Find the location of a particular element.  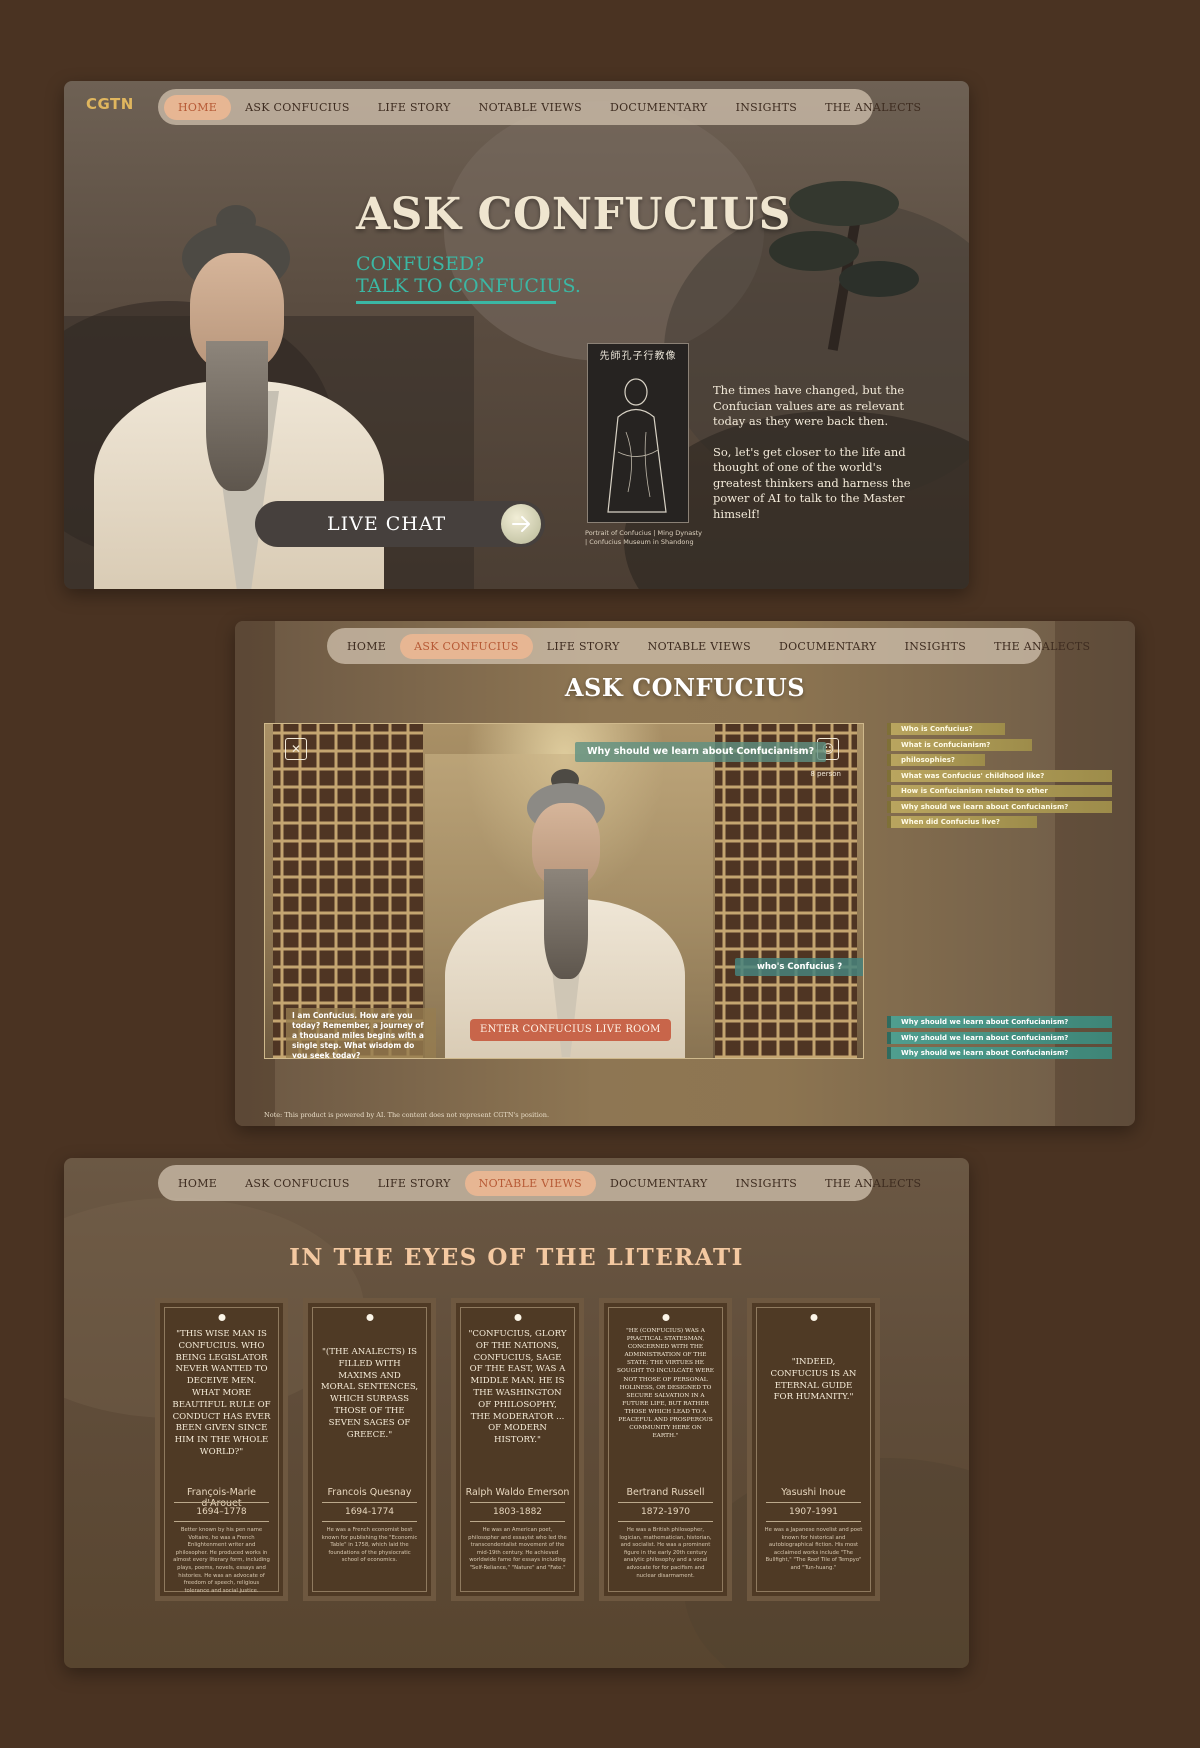

section-title: IN THE EYES OF THE LITERATI is located at coordinates (516, 1257).